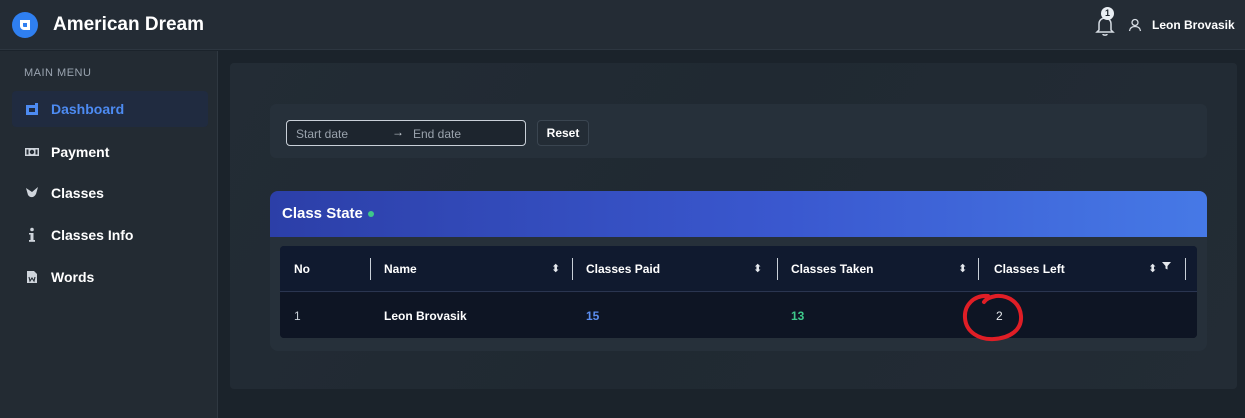  I want to click on date-filter-card: Start date → End date Reset, so click(738, 131).